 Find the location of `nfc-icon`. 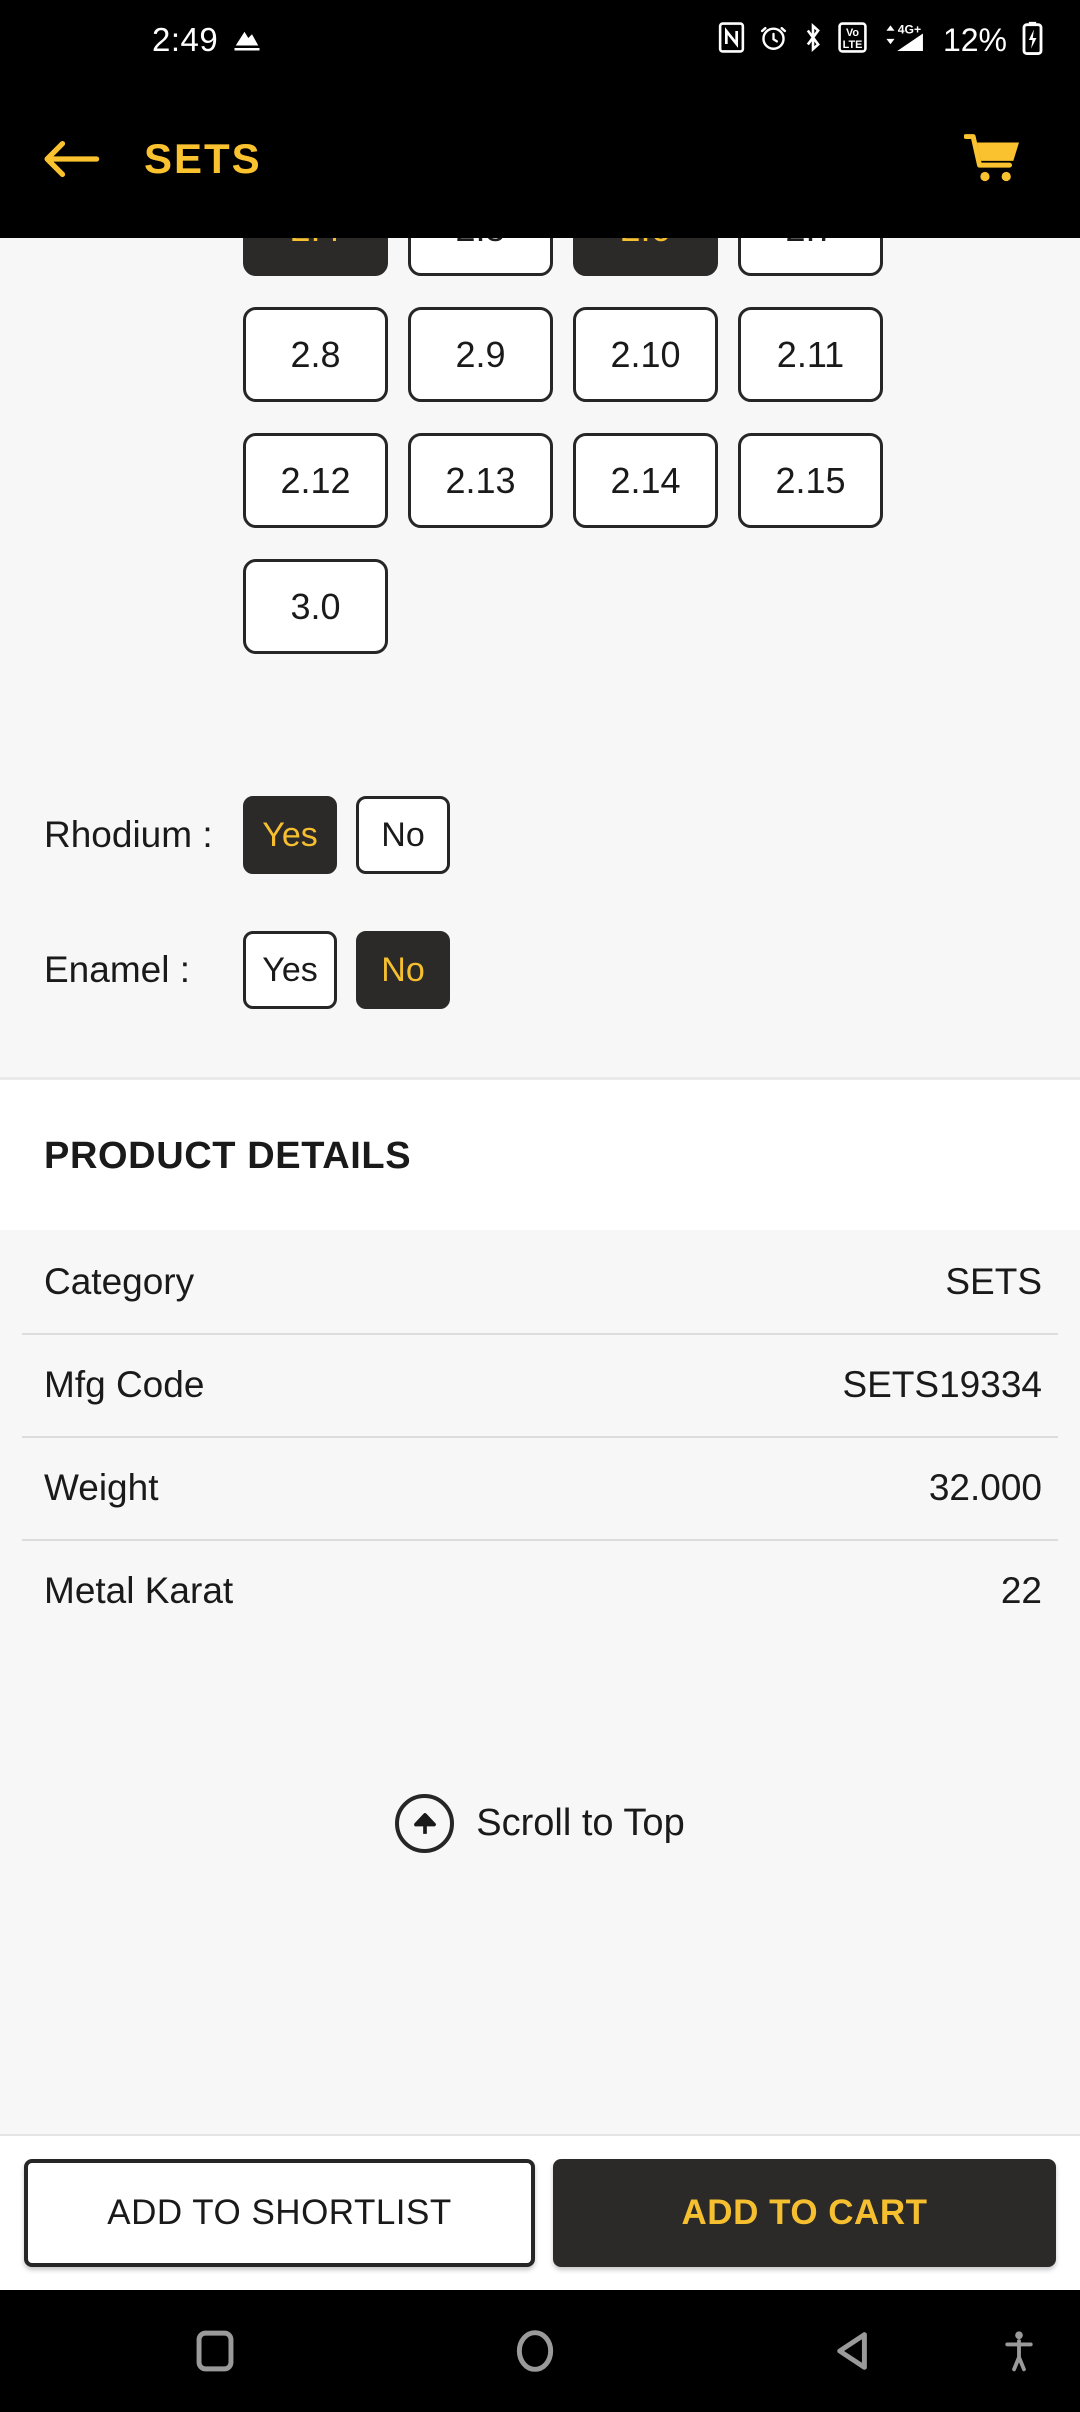

nfc-icon is located at coordinates (731, 40).